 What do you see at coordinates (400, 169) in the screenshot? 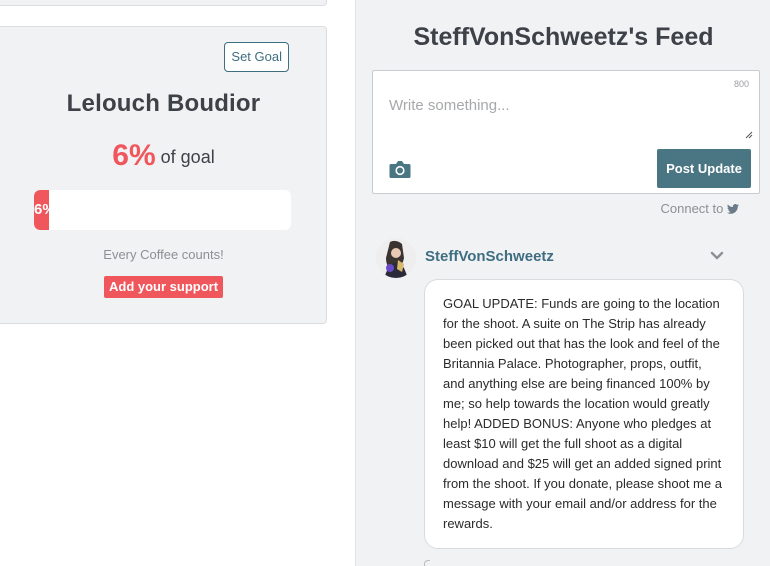
I see `camera-icon` at bounding box center [400, 169].